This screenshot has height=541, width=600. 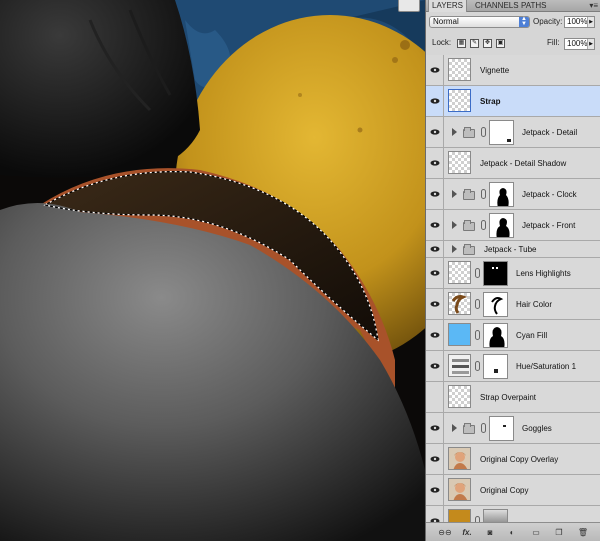 What do you see at coordinates (513, 70) in the screenshot?
I see `layer-row: Vignette` at bounding box center [513, 70].